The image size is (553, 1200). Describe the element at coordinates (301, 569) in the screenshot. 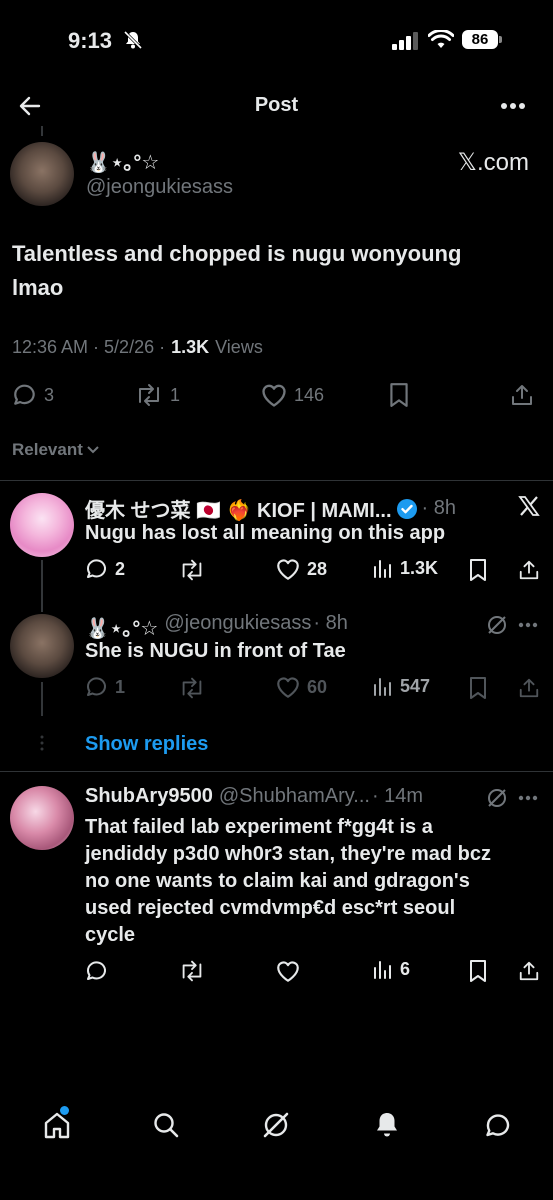

I see `reply-like-action: 28` at that location.